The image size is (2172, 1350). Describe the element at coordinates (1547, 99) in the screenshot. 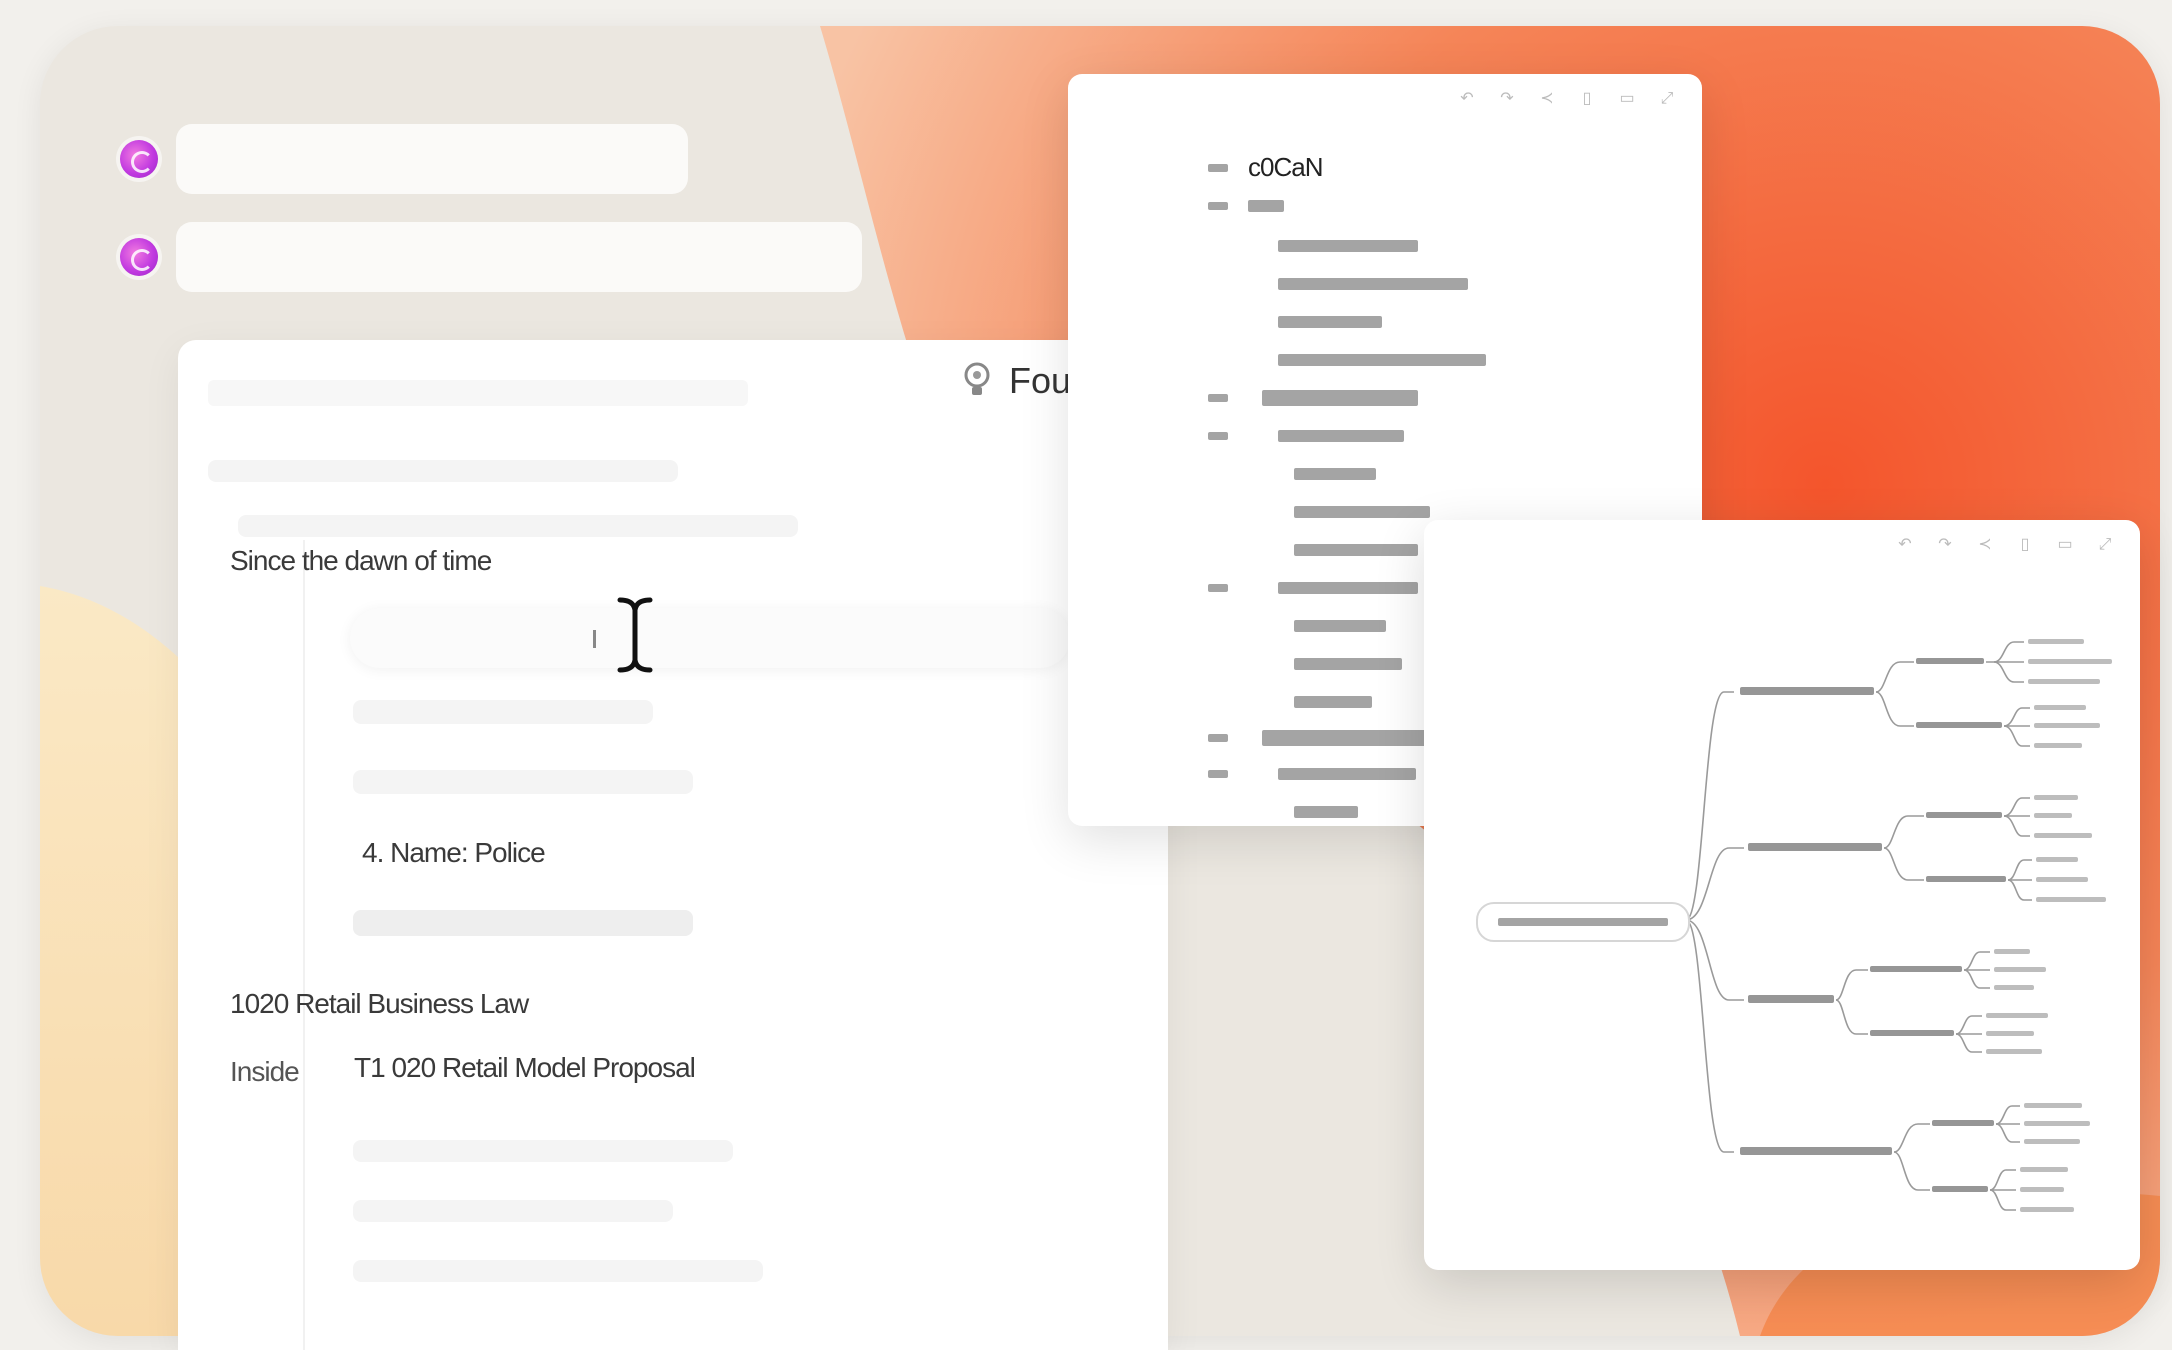

I see `collapse-icon: ≺` at that location.